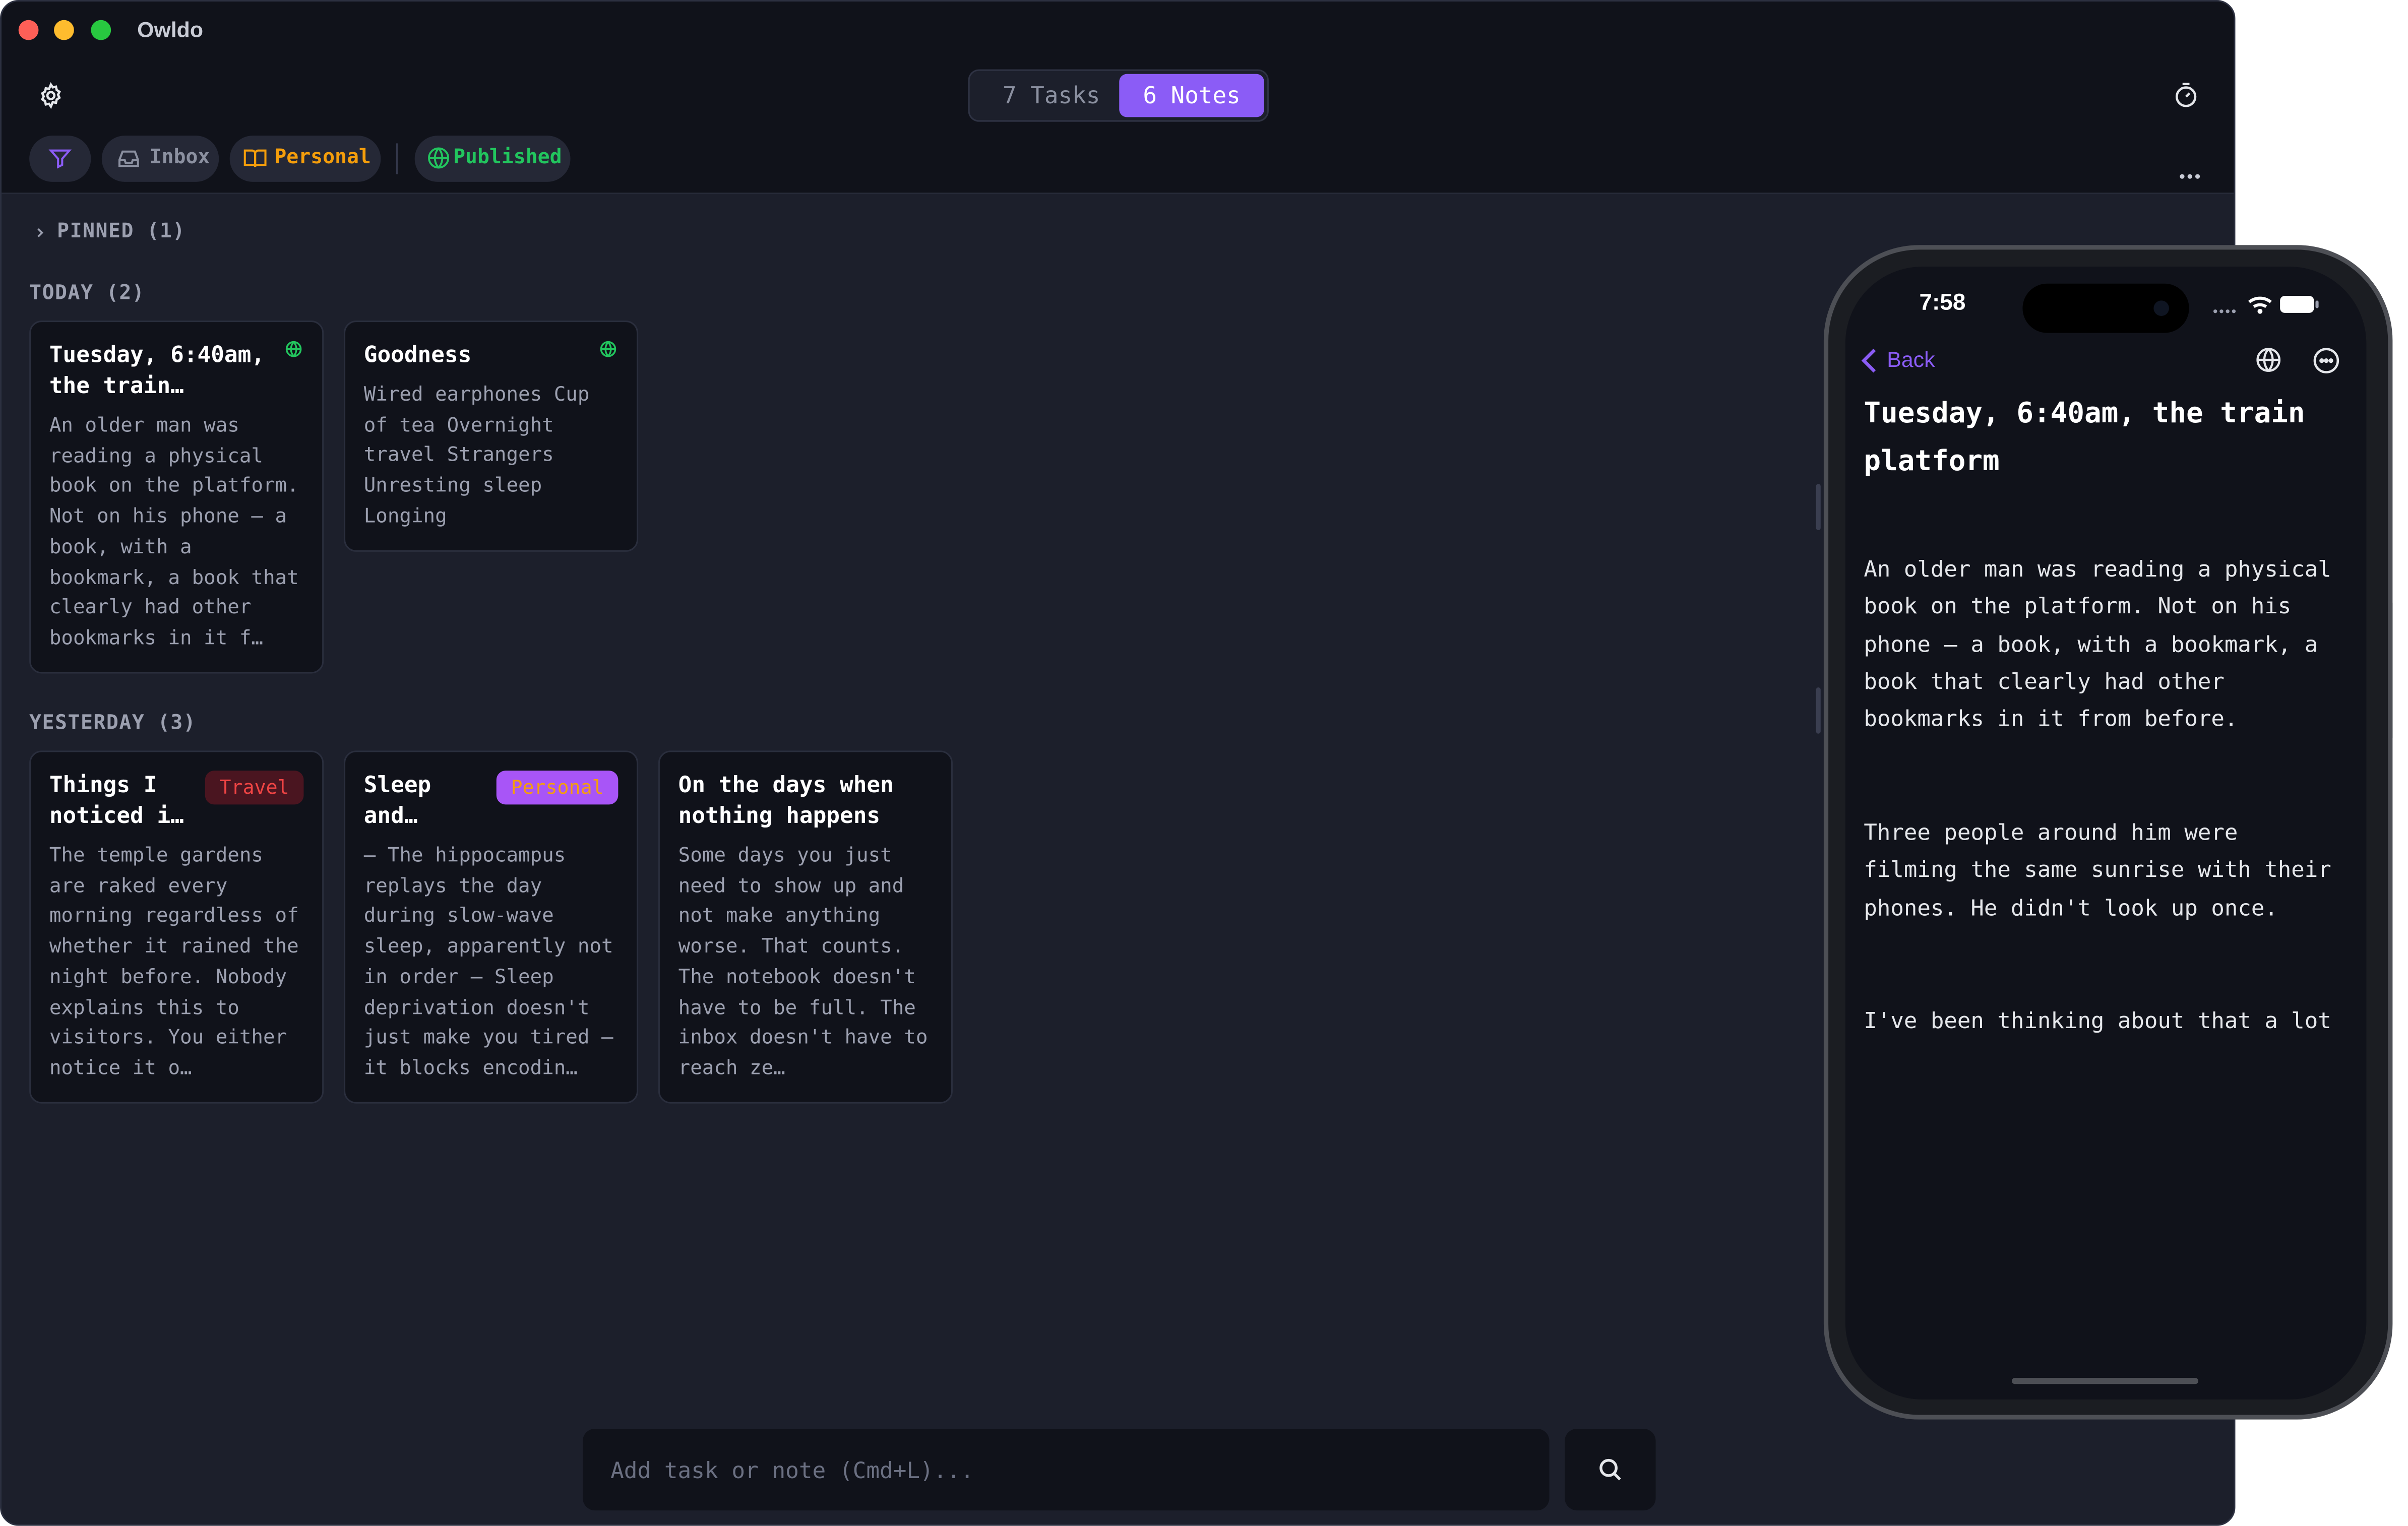 This screenshot has height=1526, width=2408. I want to click on inbox-filter-chip: Inbox, so click(160, 159).